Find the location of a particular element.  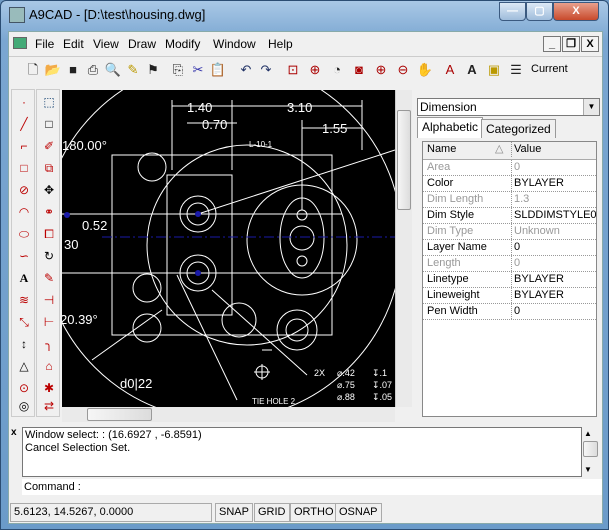

extend-icon: ⊢ is located at coordinates (49, 322).